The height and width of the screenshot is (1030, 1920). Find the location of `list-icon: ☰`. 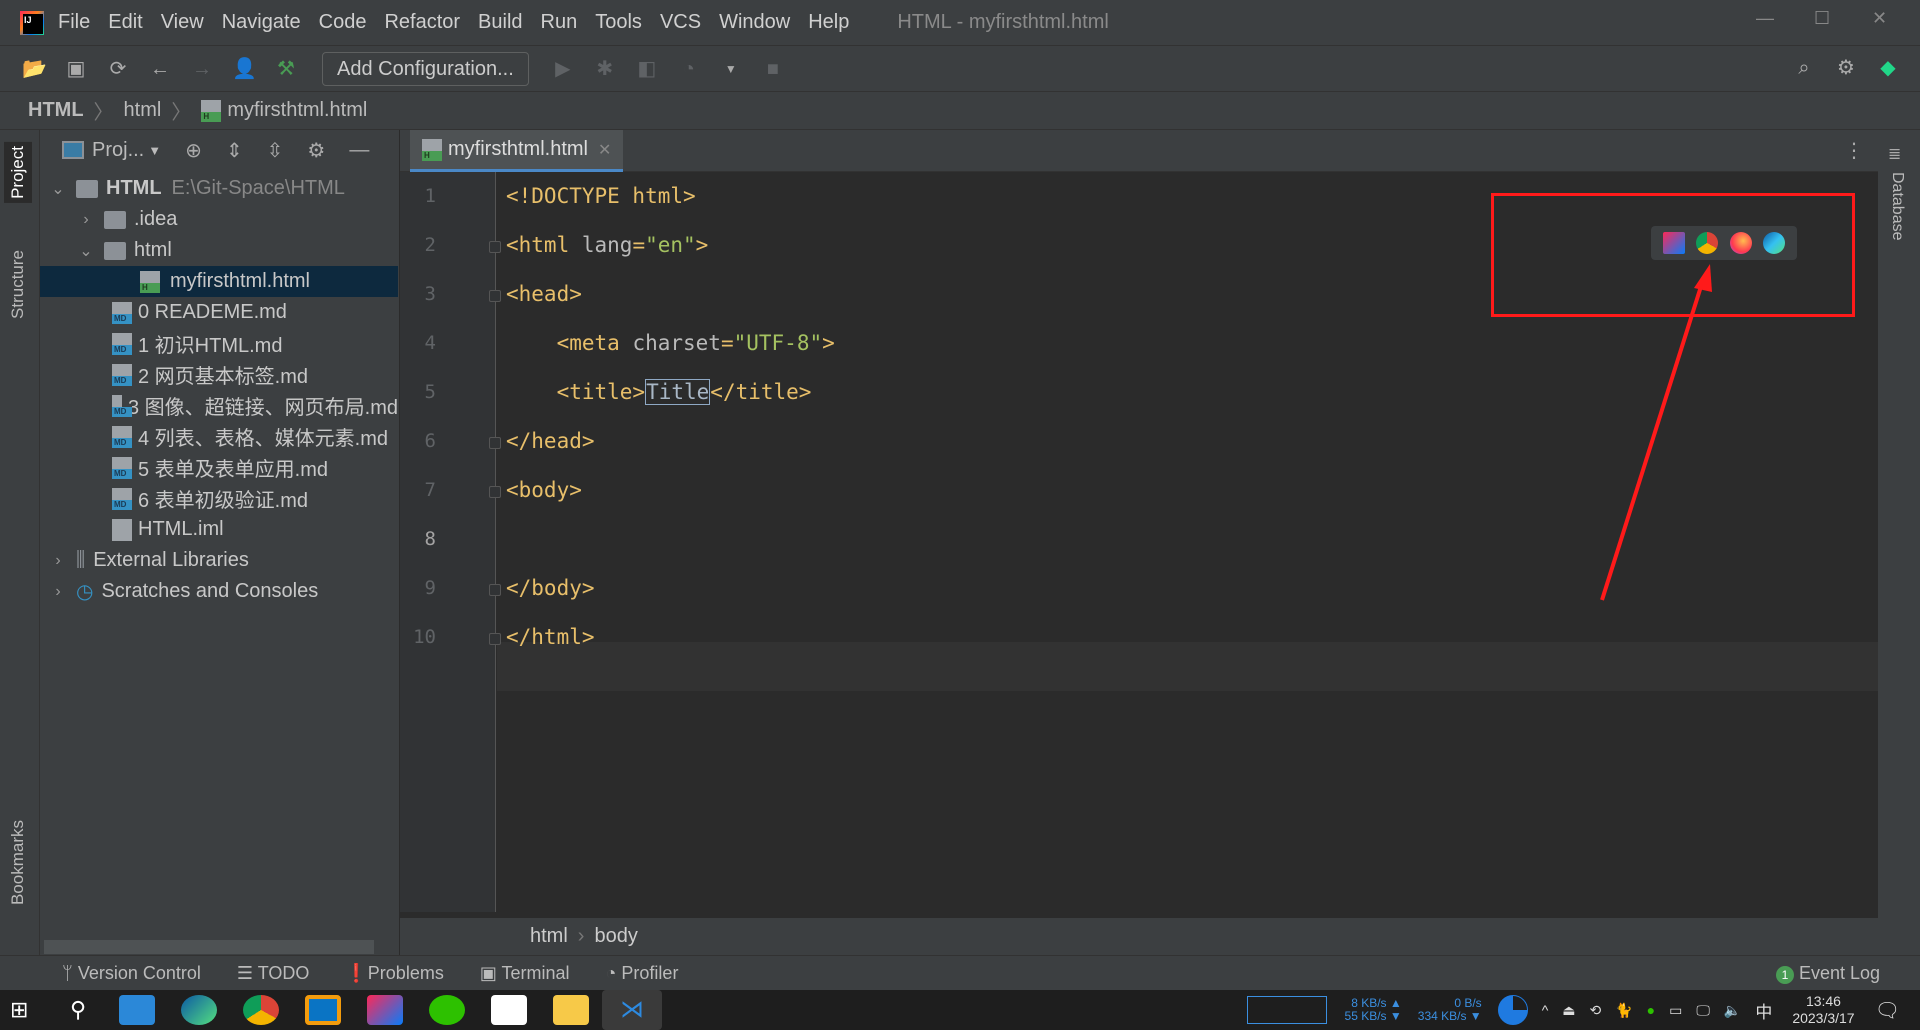

list-icon: ☰ is located at coordinates (247, 972).